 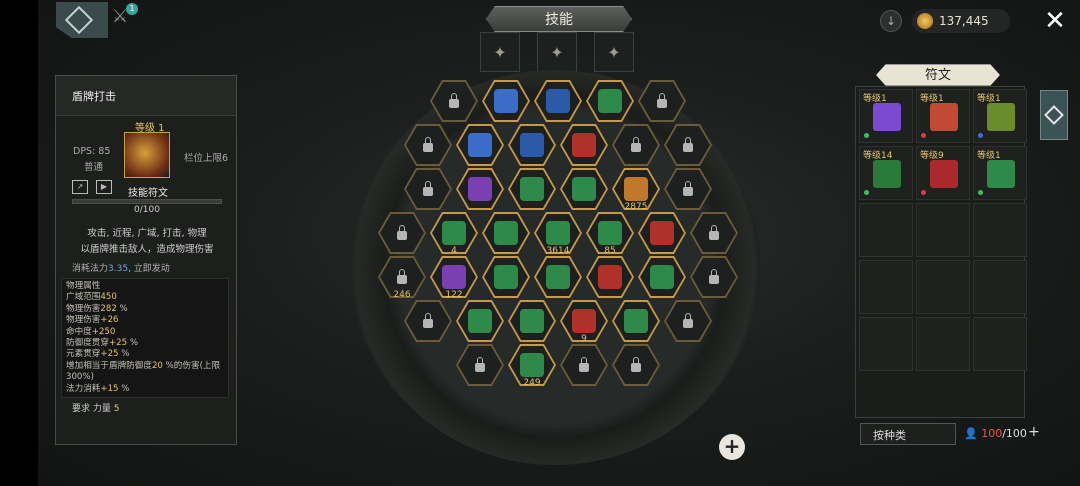 What do you see at coordinates (147, 155) in the screenshot?
I see `shield-bash-skill-icon` at bounding box center [147, 155].